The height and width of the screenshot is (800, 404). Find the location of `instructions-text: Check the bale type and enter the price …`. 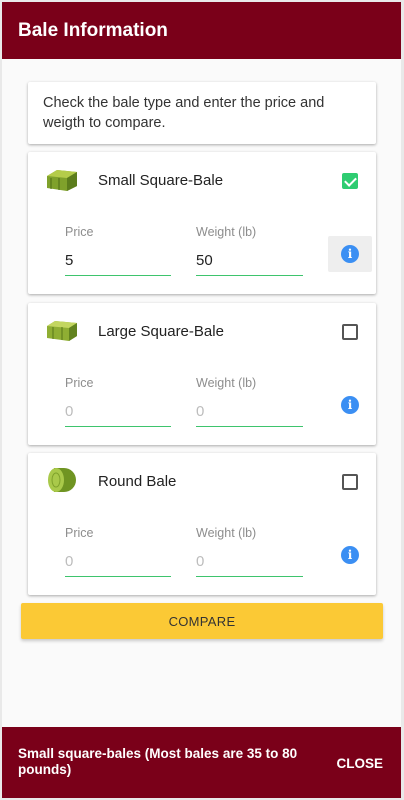

instructions-text: Check the bale type and enter the price … is located at coordinates (184, 113).